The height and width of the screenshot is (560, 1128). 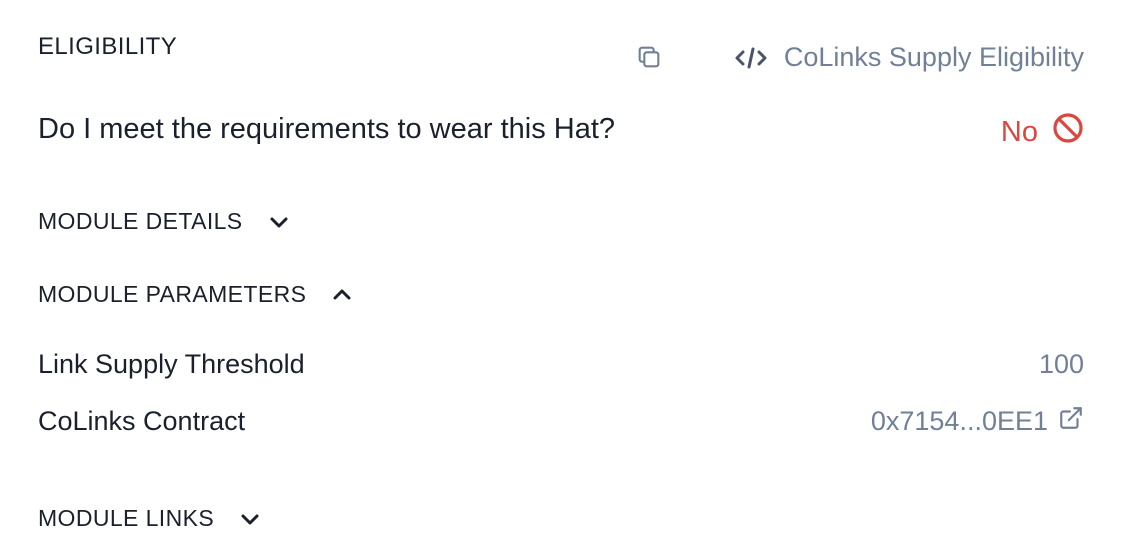 I want to click on module-links-label: MODULE LINKS, so click(x=126, y=518).